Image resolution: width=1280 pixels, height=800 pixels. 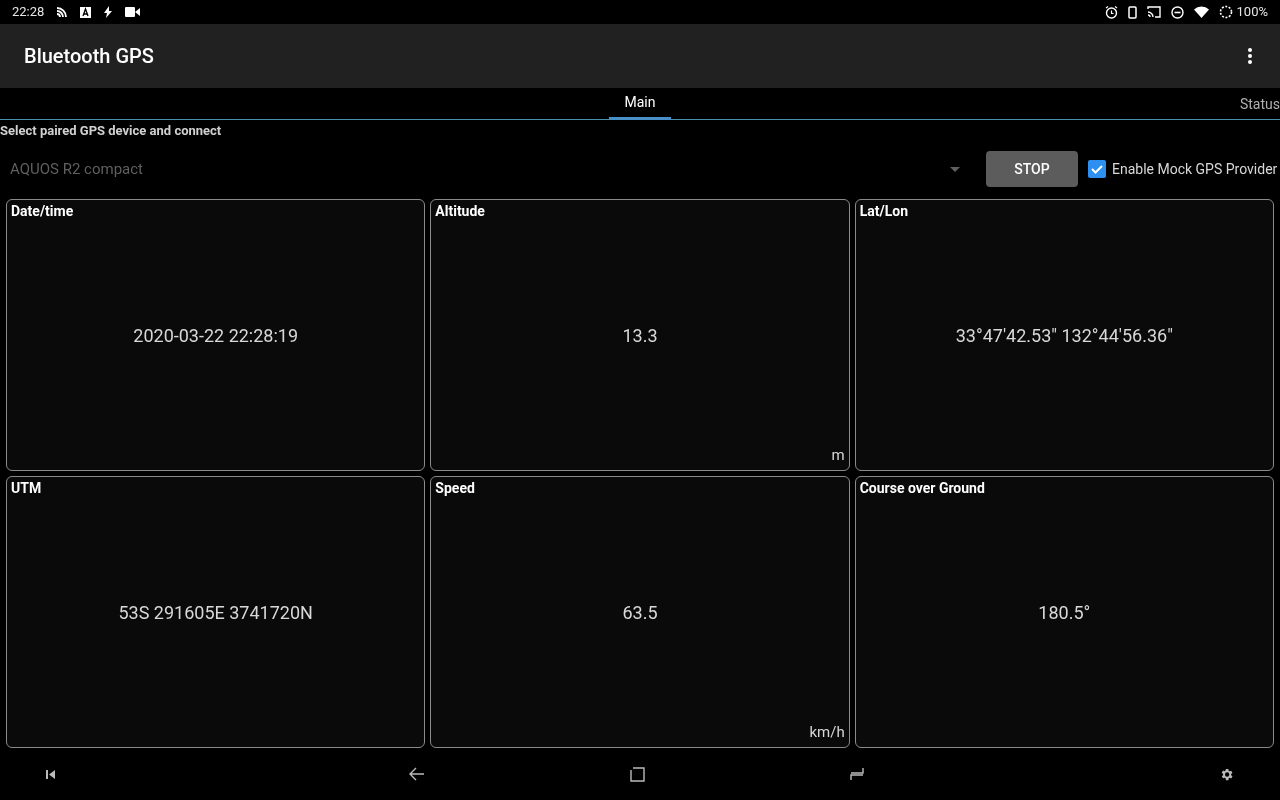 What do you see at coordinates (50, 774) in the screenshot?
I see `skip-back-icon` at bounding box center [50, 774].